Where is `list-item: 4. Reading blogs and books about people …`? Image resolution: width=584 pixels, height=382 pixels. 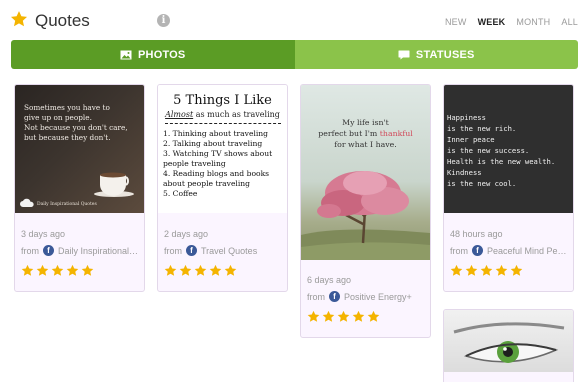
list-item: 4. Reading blogs and books about people … is located at coordinates (216, 178).